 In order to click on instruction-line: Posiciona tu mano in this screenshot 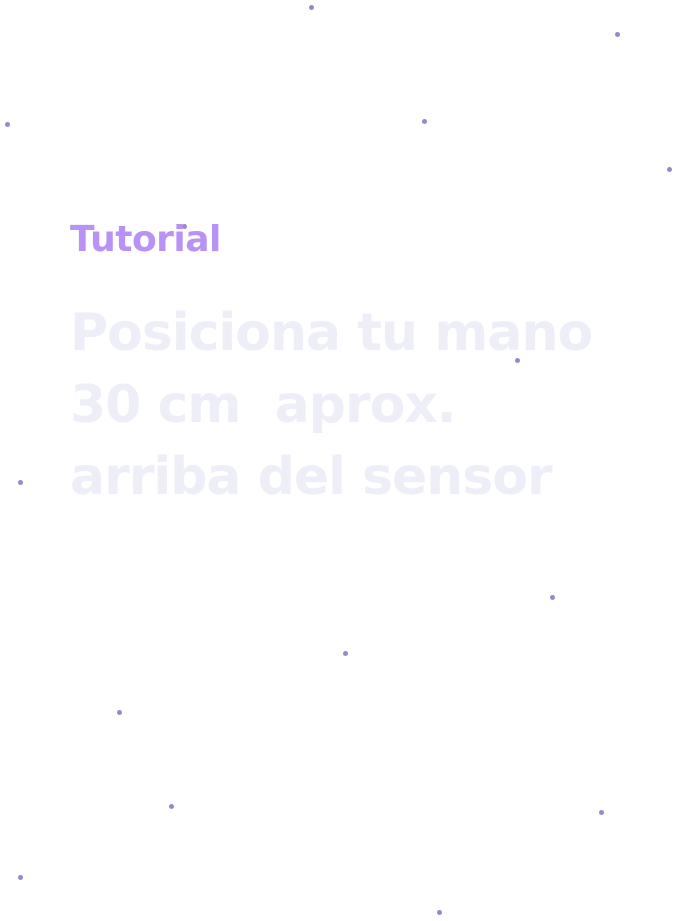, I will do `click(331, 333)`.